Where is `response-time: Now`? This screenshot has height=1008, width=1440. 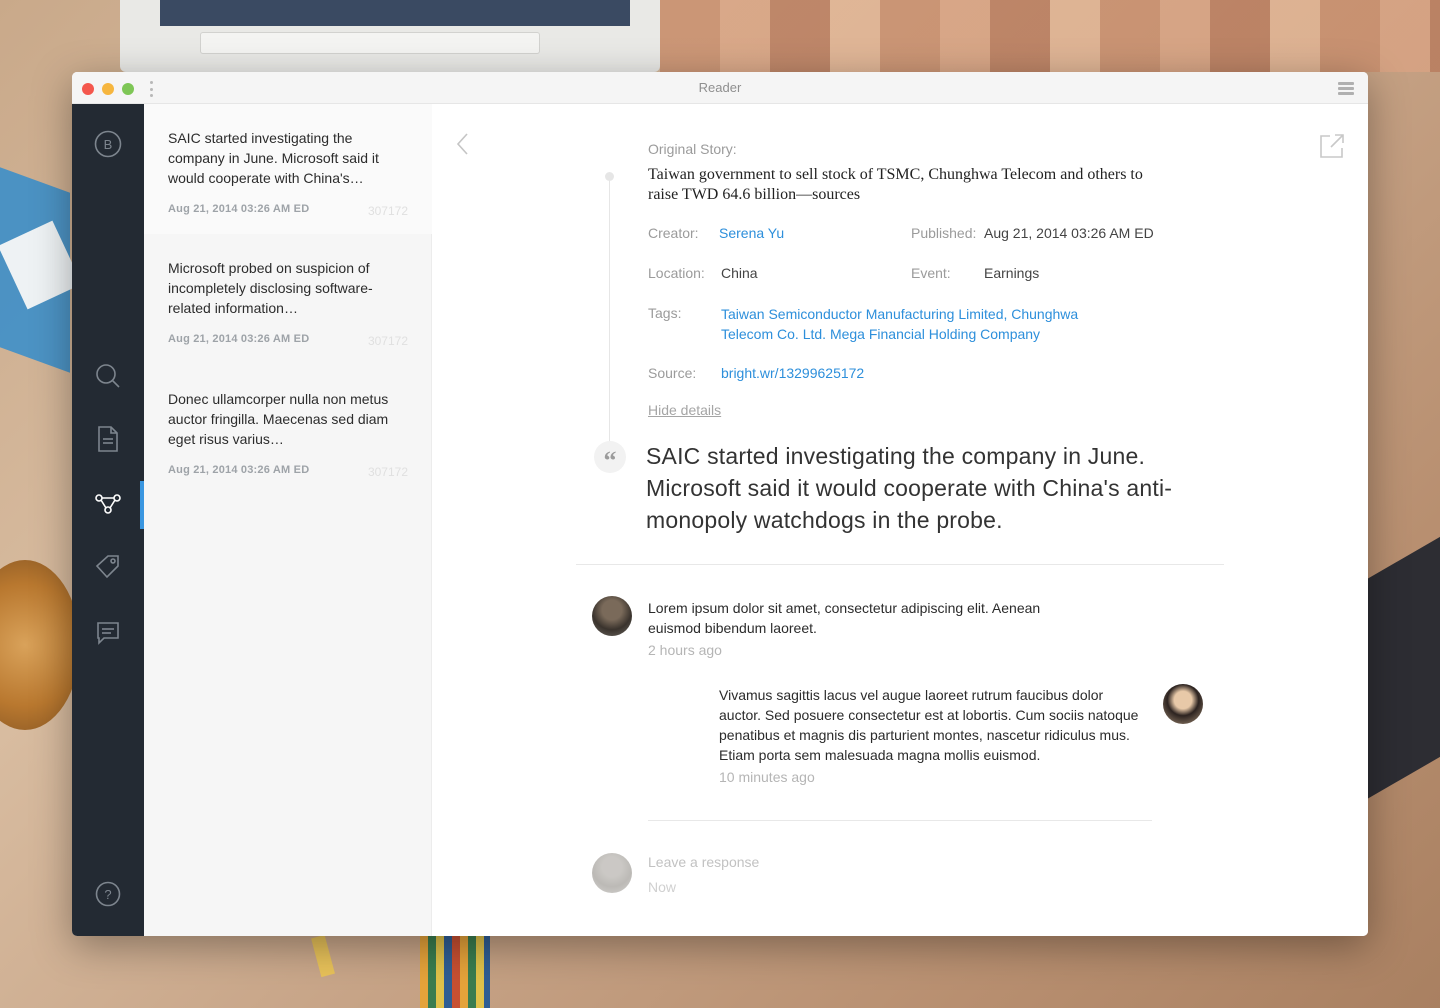 response-time: Now is located at coordinates (662, 887).